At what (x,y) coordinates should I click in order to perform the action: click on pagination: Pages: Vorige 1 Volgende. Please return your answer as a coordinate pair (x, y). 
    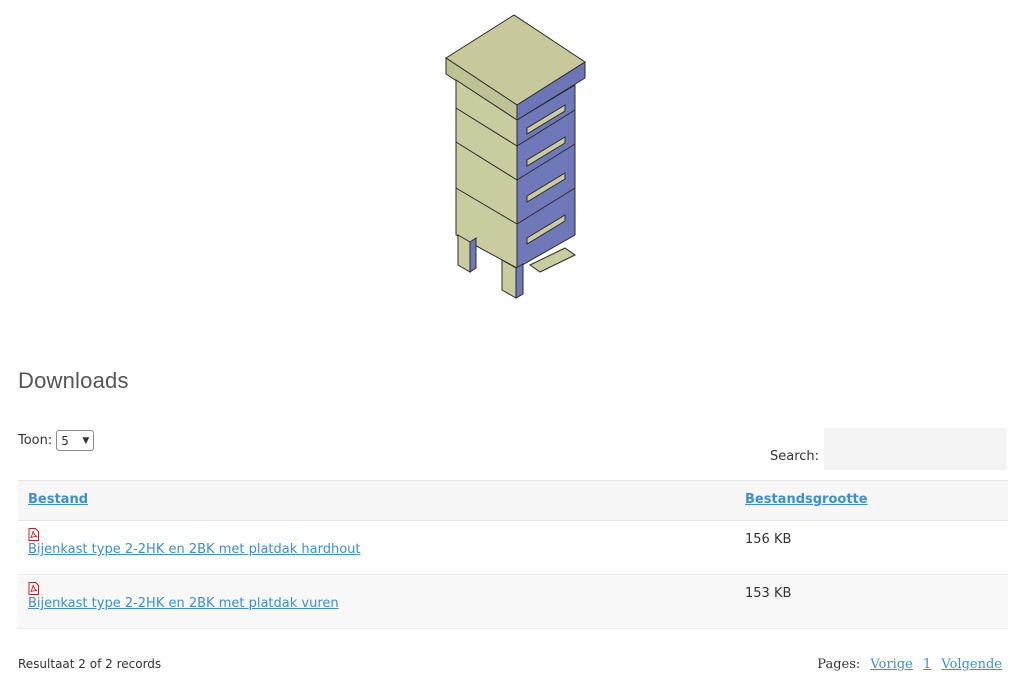
    Looking at the image, I should click on (909, 664).